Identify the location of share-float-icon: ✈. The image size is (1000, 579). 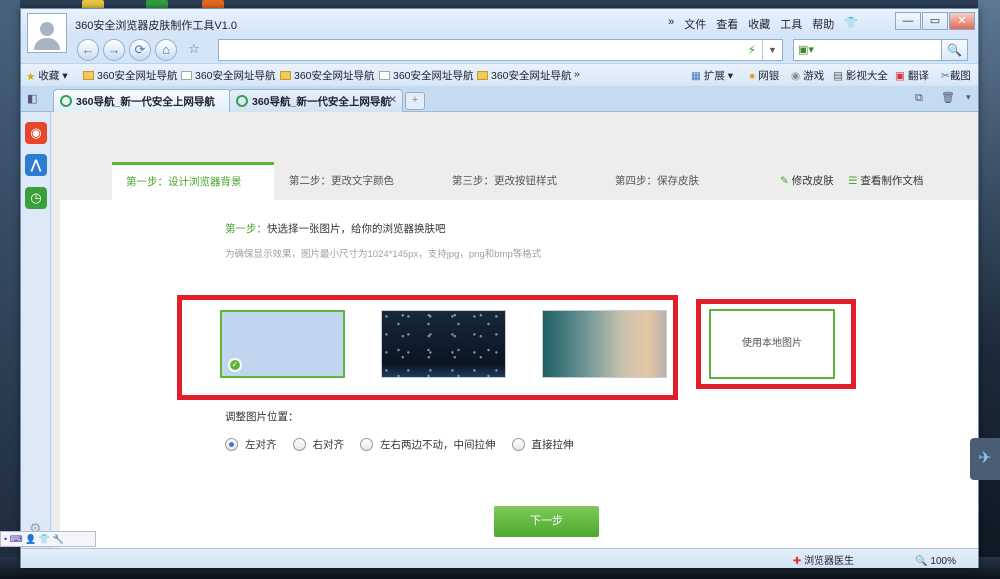
(985, 459).